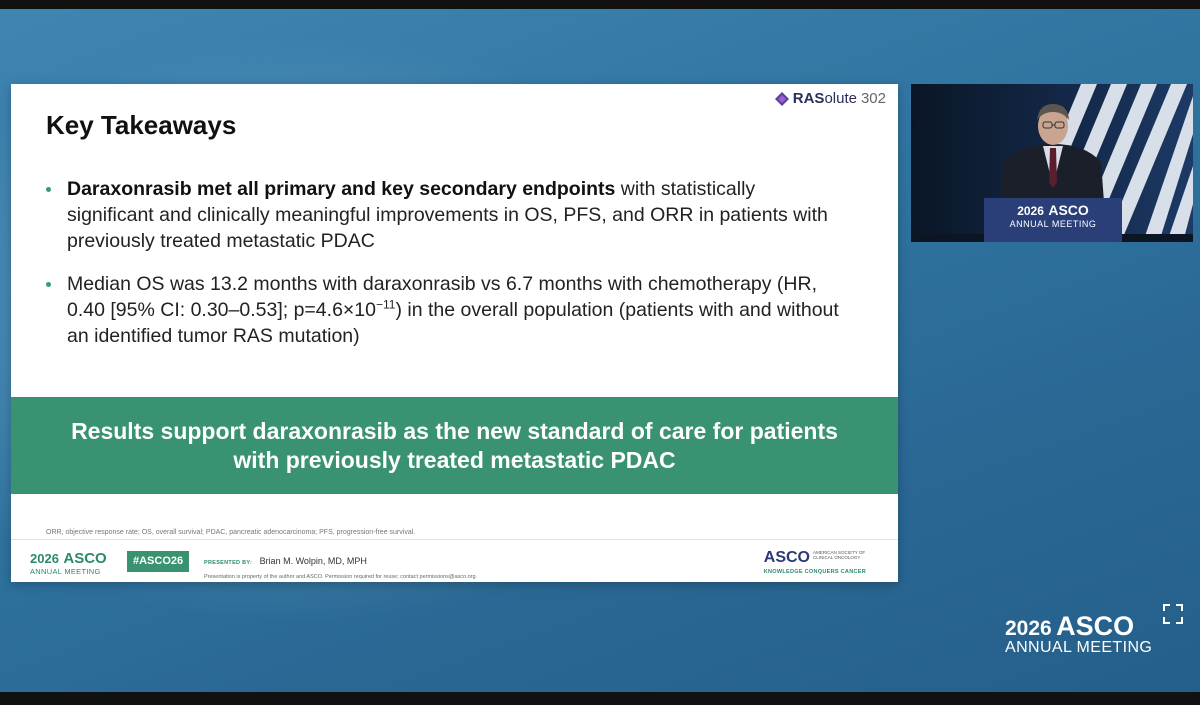  I want to click on rasolute-mark-icon, so click(781, 98).